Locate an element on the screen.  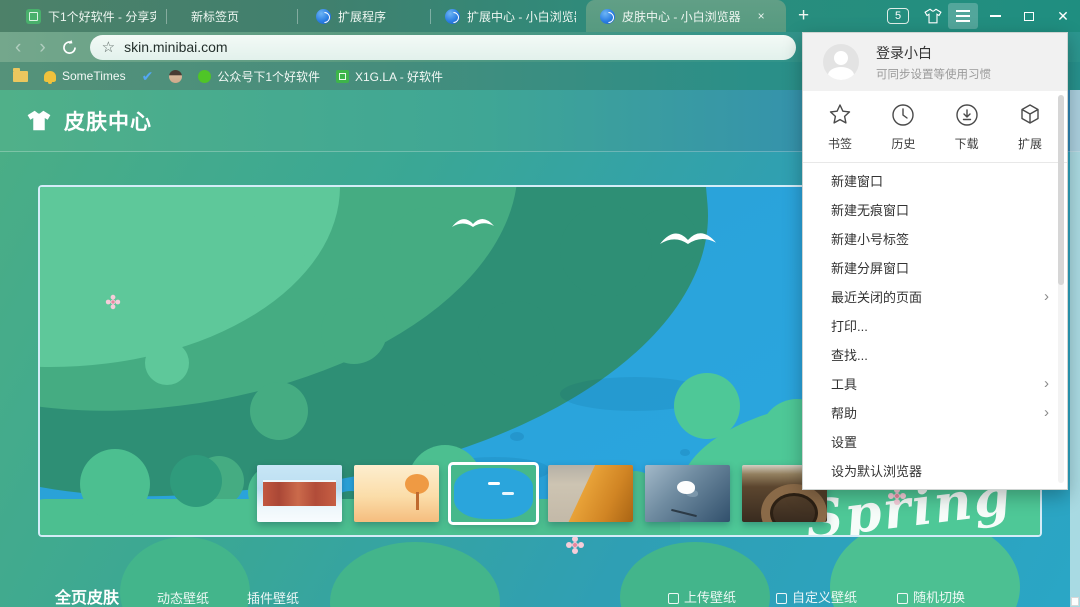
green-app-favicon is located at coordinates (33, 16).